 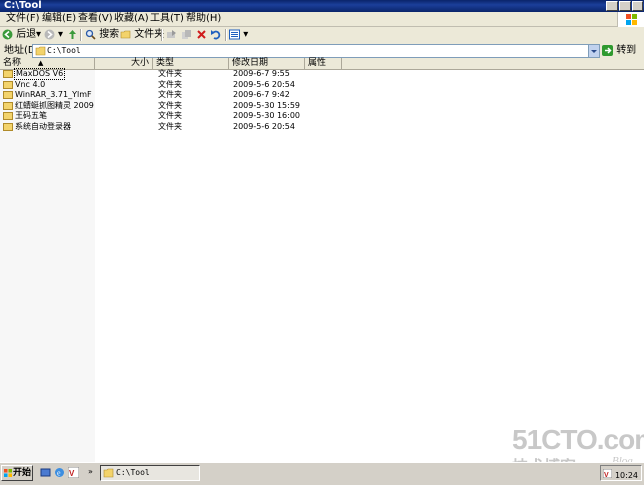 I want to click on start-button: 开始, so click(x=17, y=473).